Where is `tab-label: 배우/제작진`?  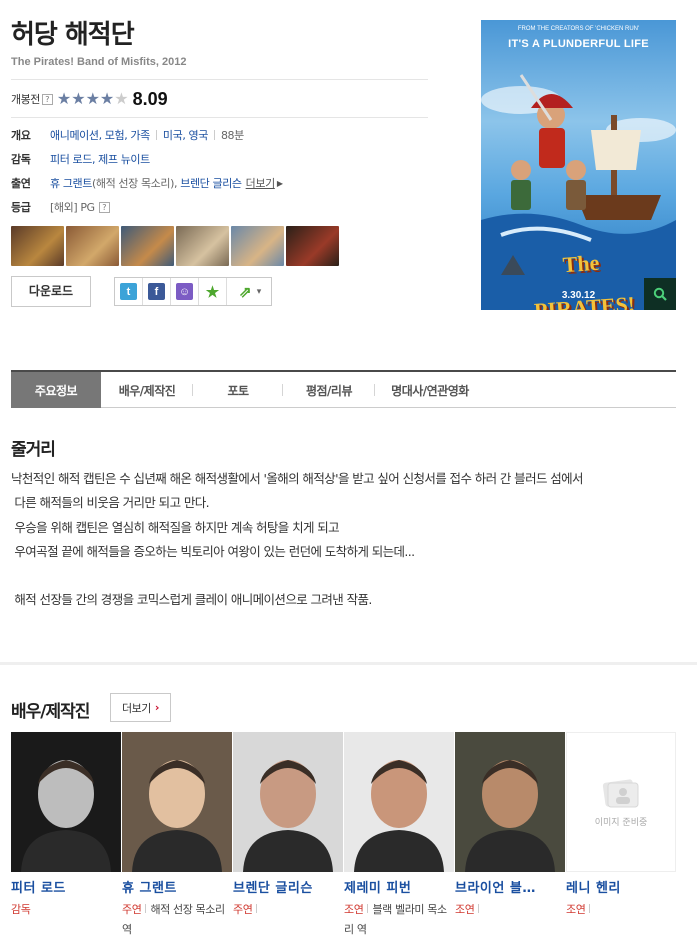
tab-label: 배우/제작진 is located at coordinates (147, 390).